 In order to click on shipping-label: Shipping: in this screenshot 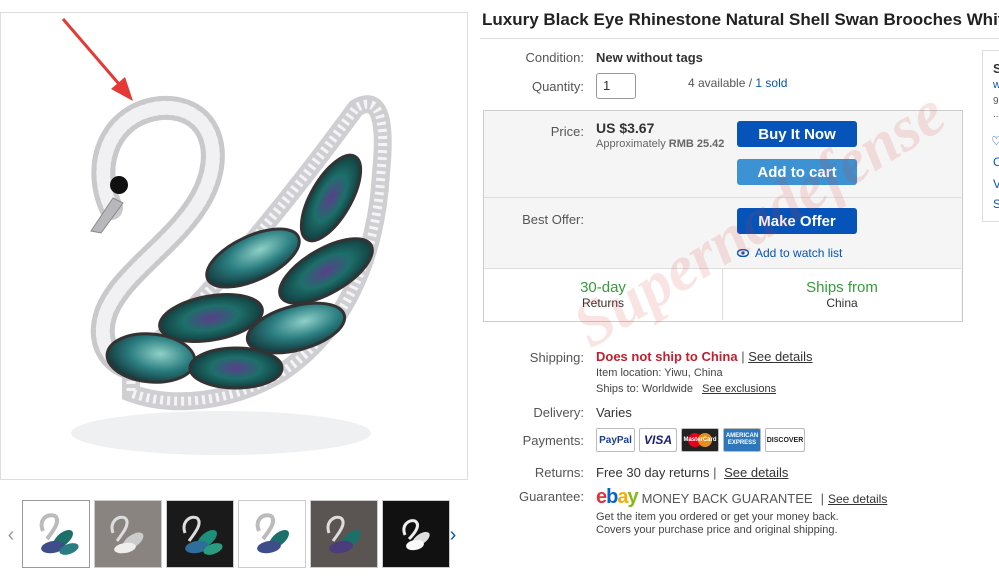, I will do `click(556, 357)`.